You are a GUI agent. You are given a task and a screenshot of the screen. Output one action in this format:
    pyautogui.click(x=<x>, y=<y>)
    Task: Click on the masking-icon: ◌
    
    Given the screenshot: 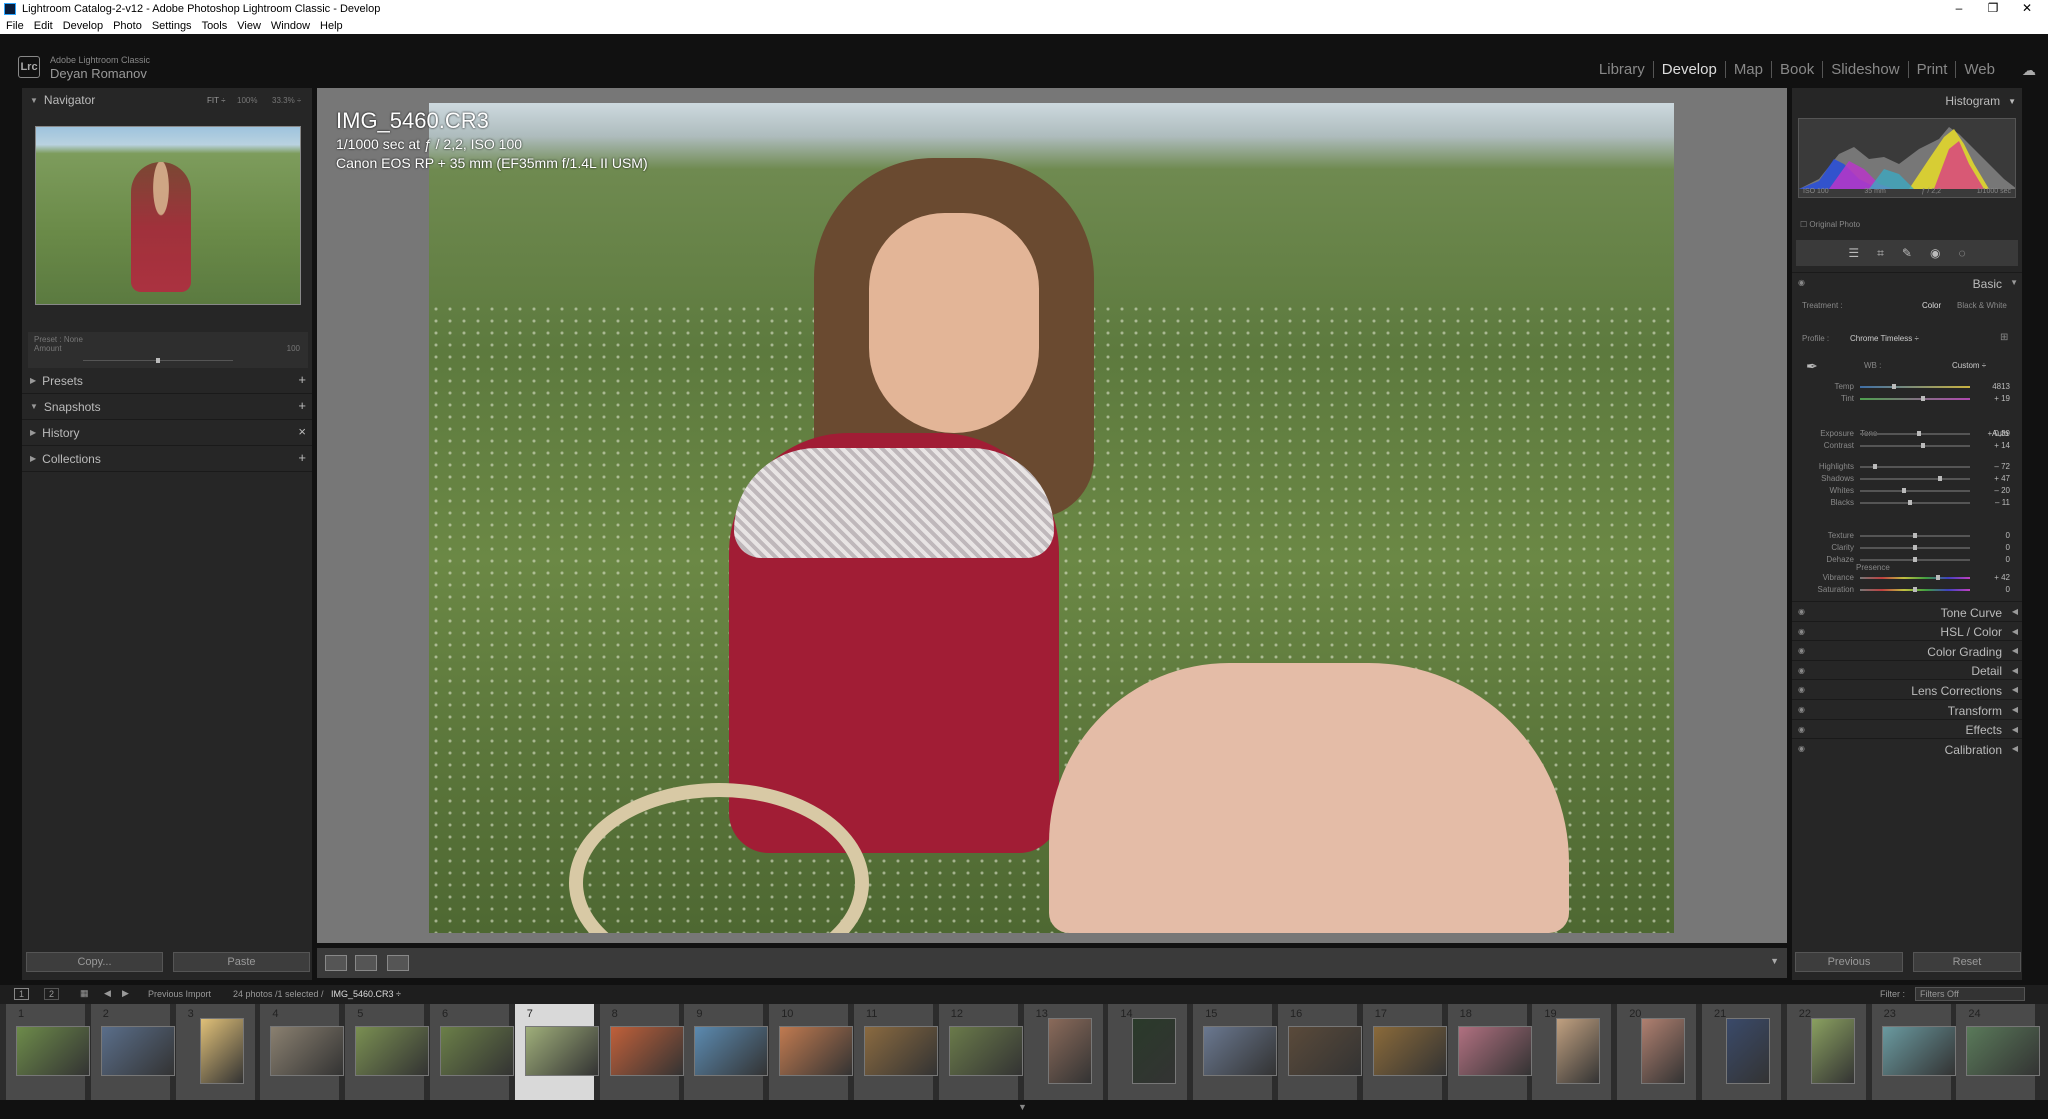 What is the action you would take?
    pyautogui.click(x=1961, y=253)
    